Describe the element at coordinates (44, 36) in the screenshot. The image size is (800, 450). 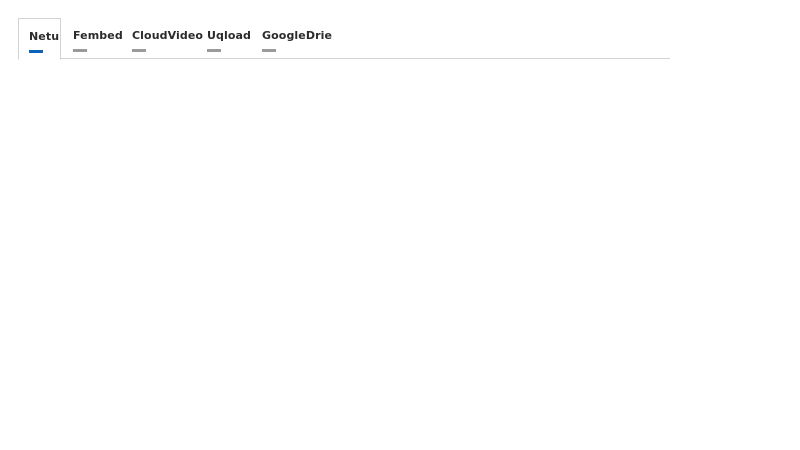
I see `tab-label: Netu` at that location.